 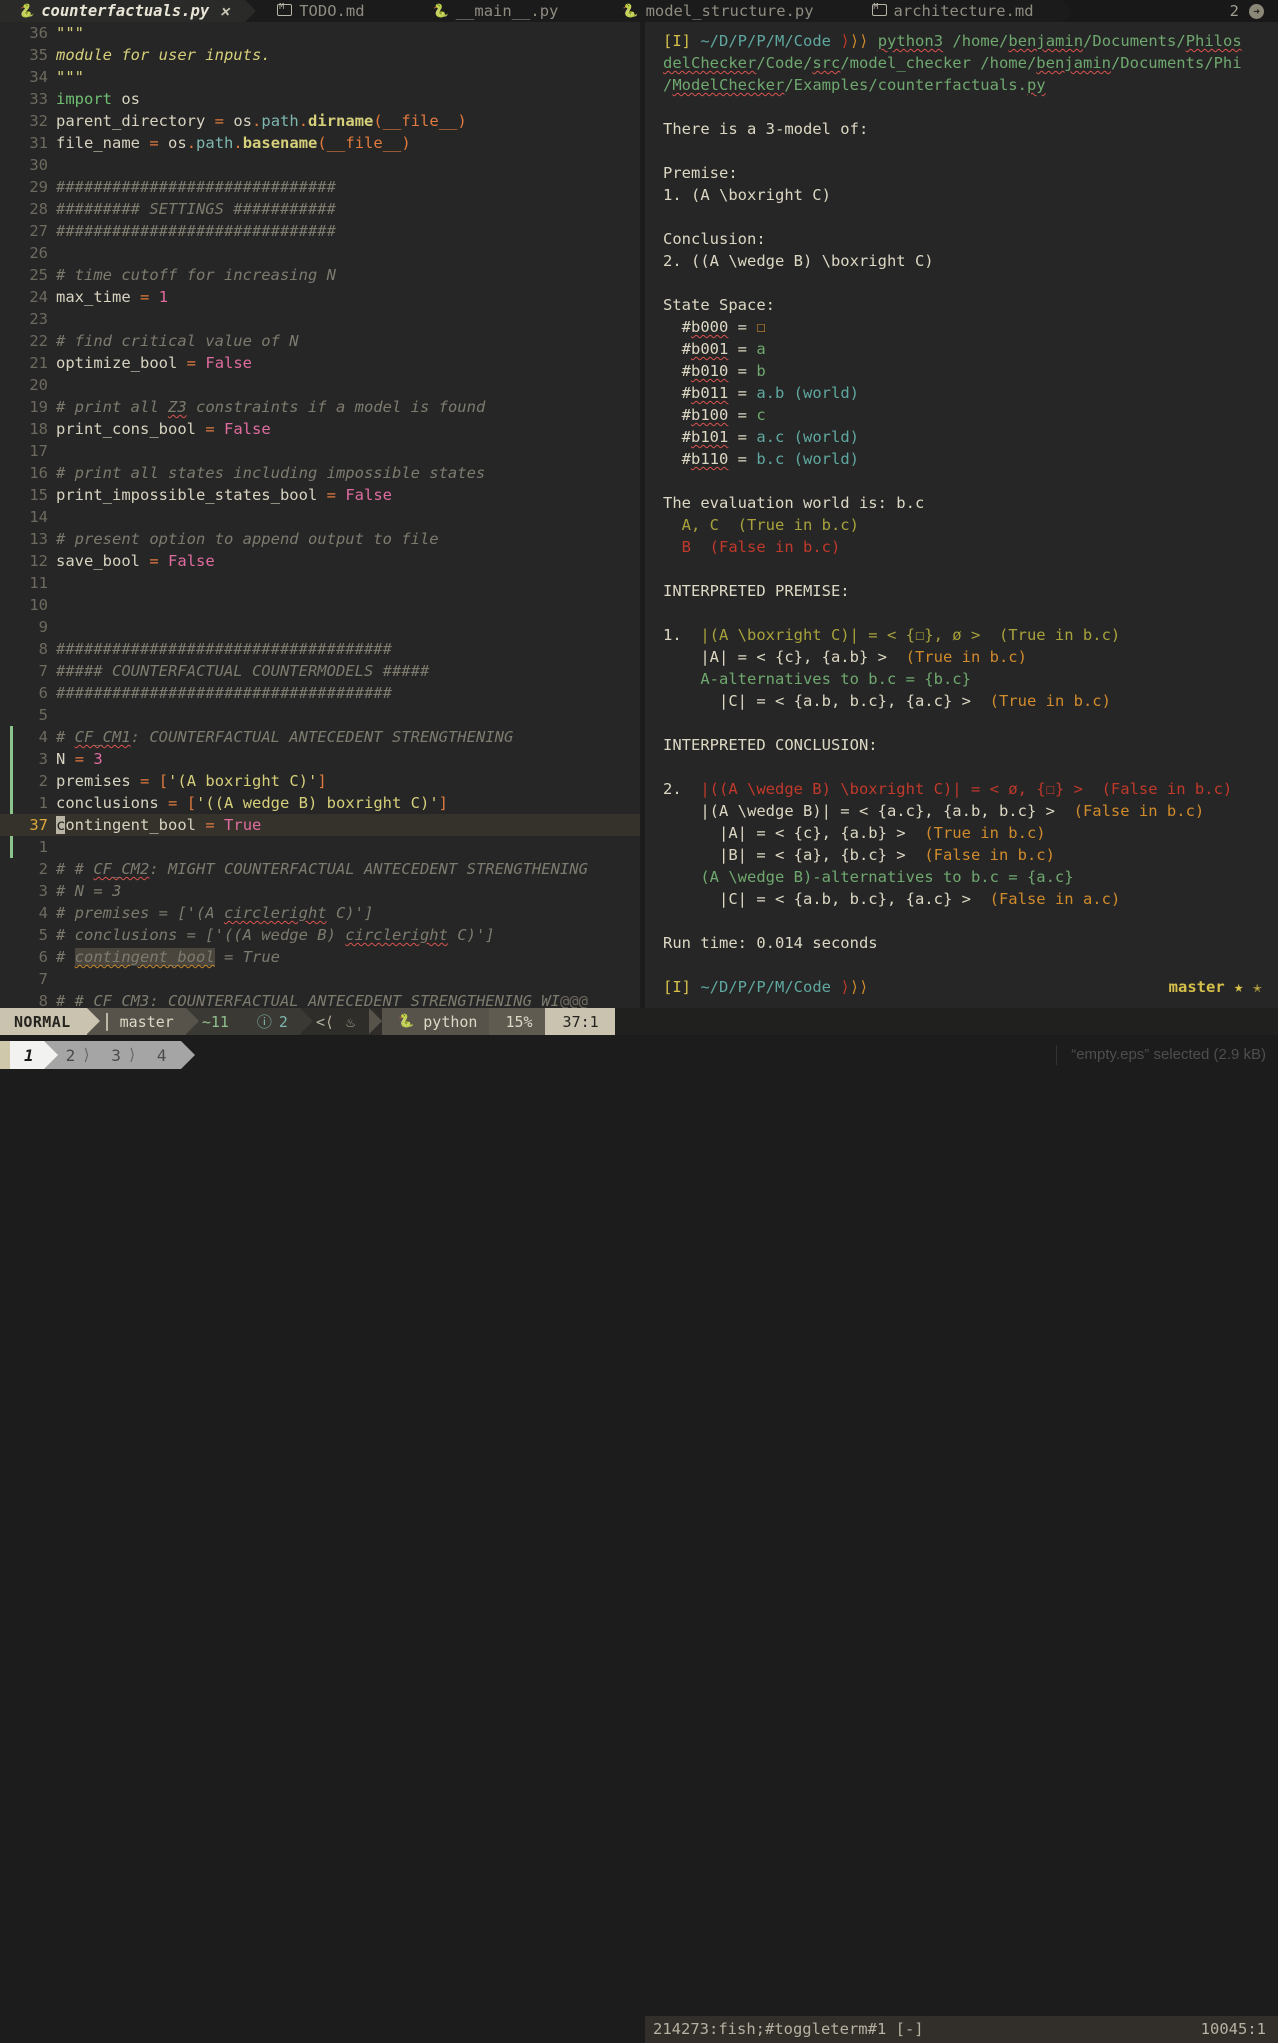 I want to click on code-line: 18 print_cons_bool = False, so click(x=320, y=429).